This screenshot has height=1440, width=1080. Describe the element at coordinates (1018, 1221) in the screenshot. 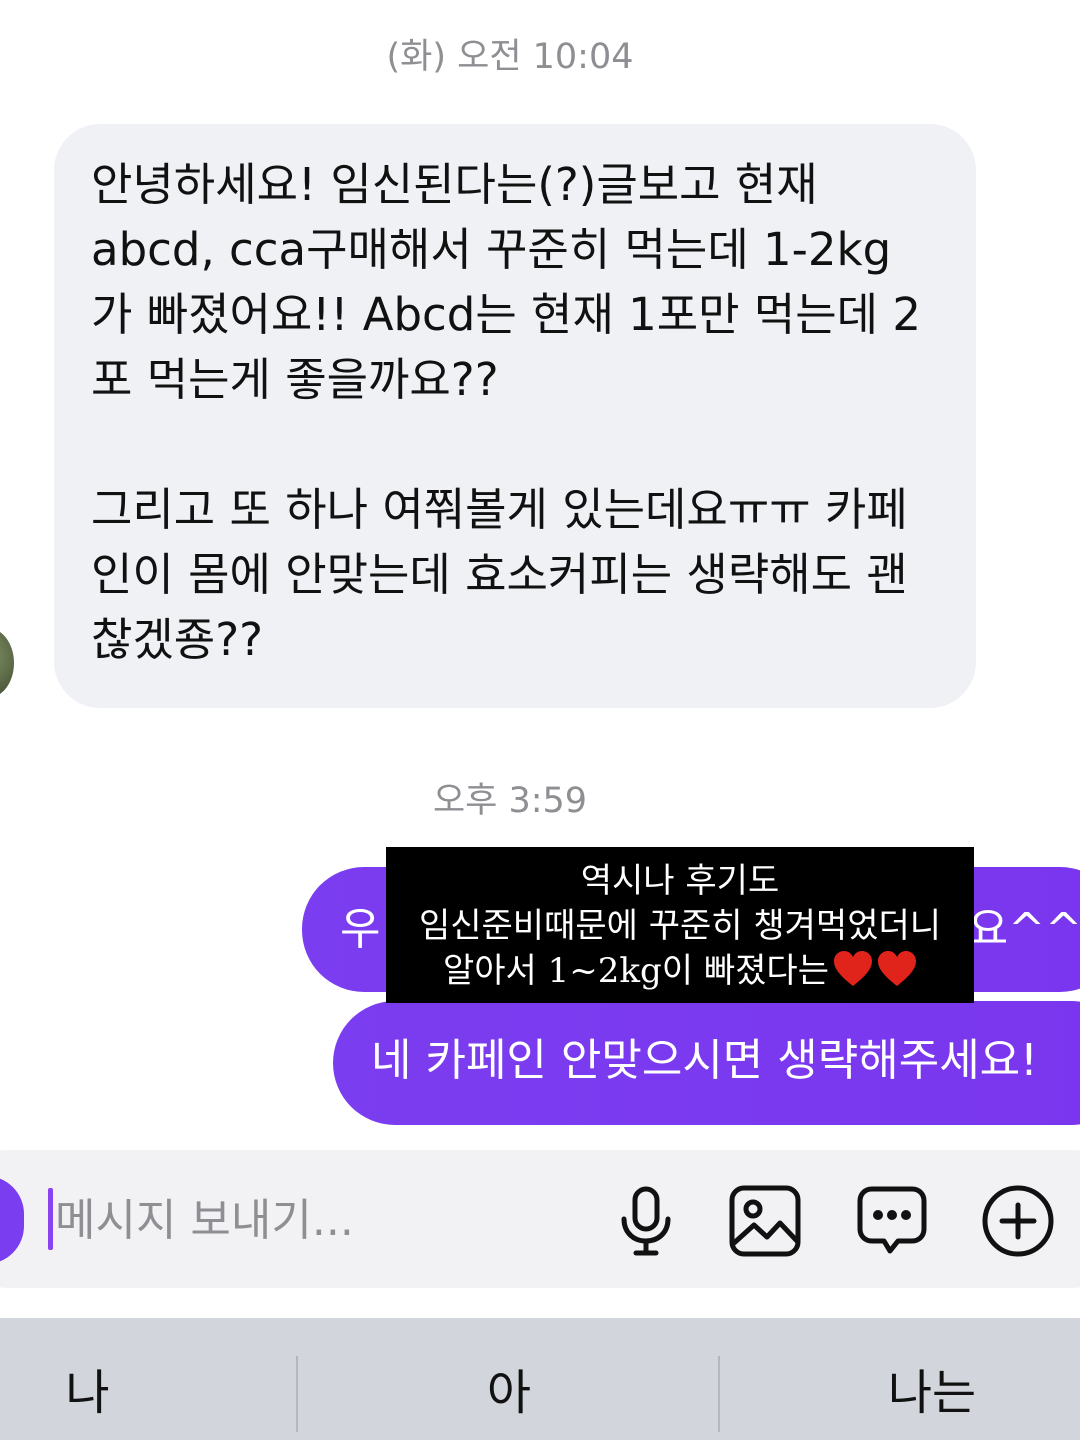

I see `plus-icon` at that location.